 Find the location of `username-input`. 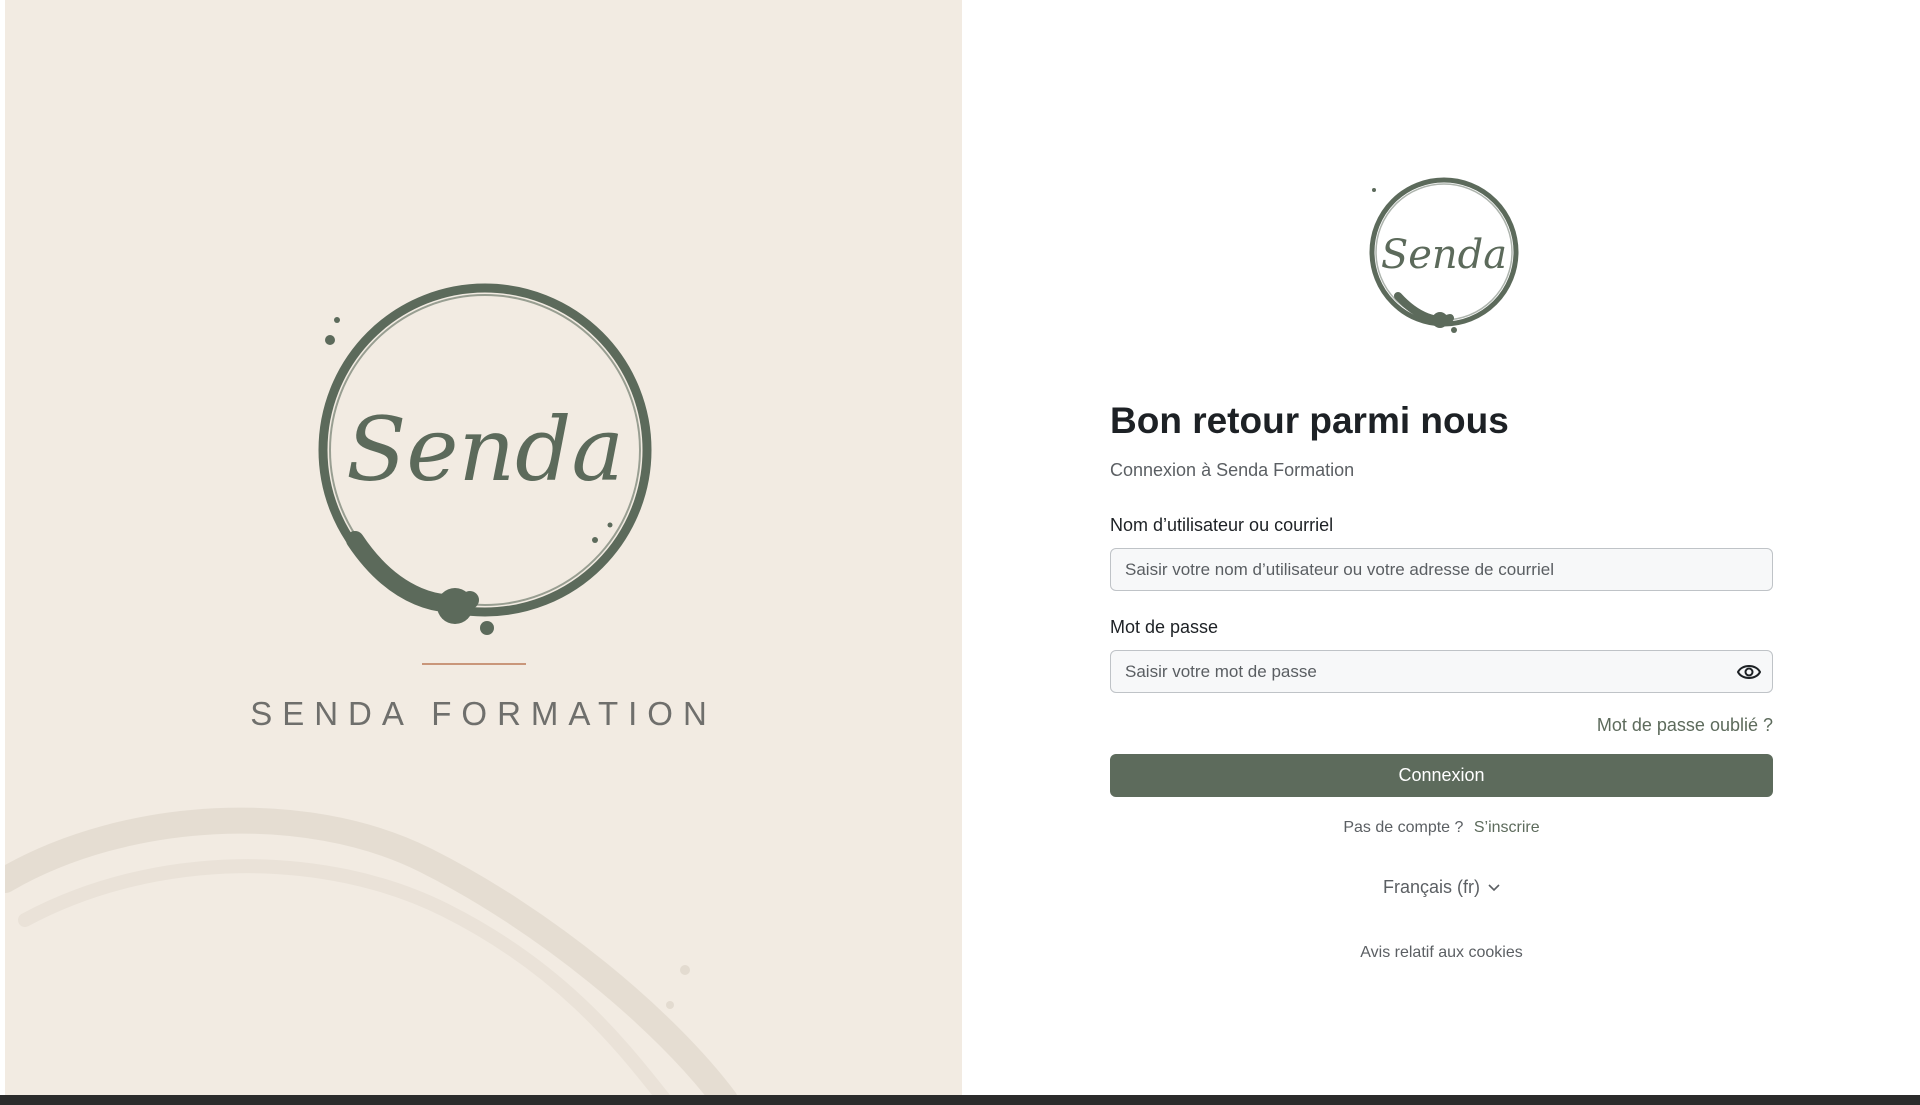

username-input is located at coordinates (1441, 569).